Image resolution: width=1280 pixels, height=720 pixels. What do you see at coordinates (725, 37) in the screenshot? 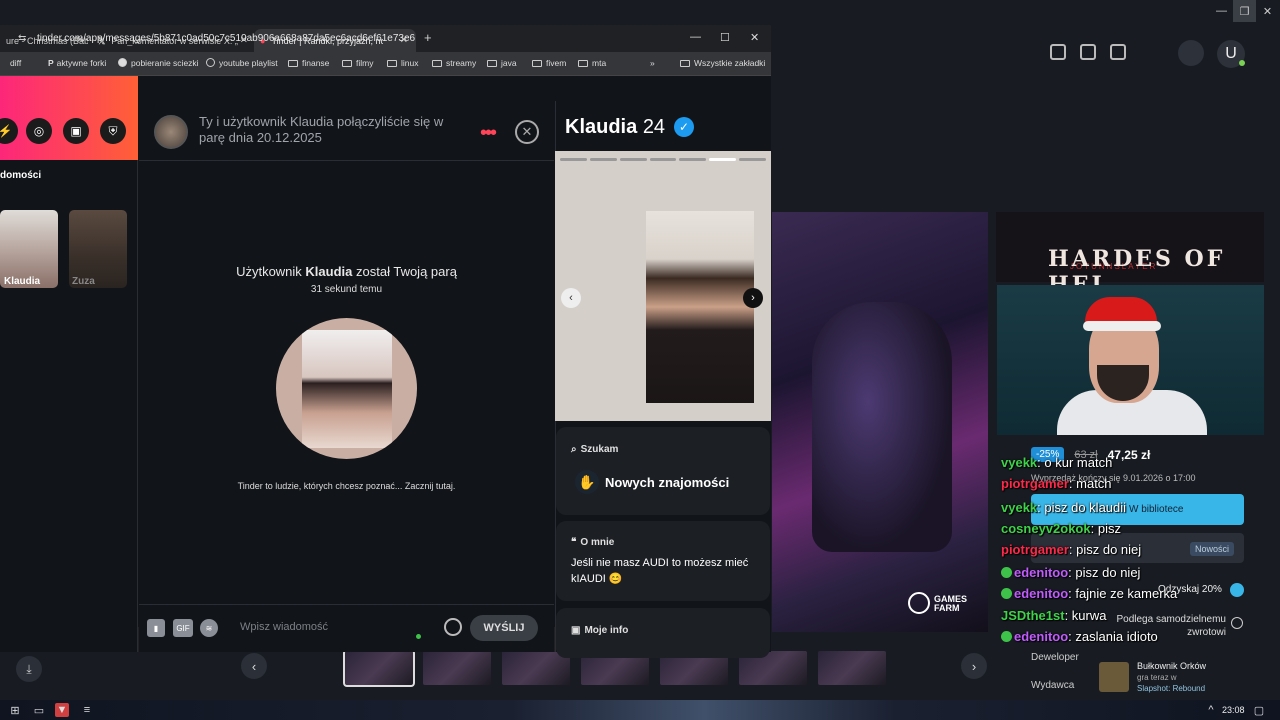
I see `maximize-icon: ☐` at bounding box center [725, 37].